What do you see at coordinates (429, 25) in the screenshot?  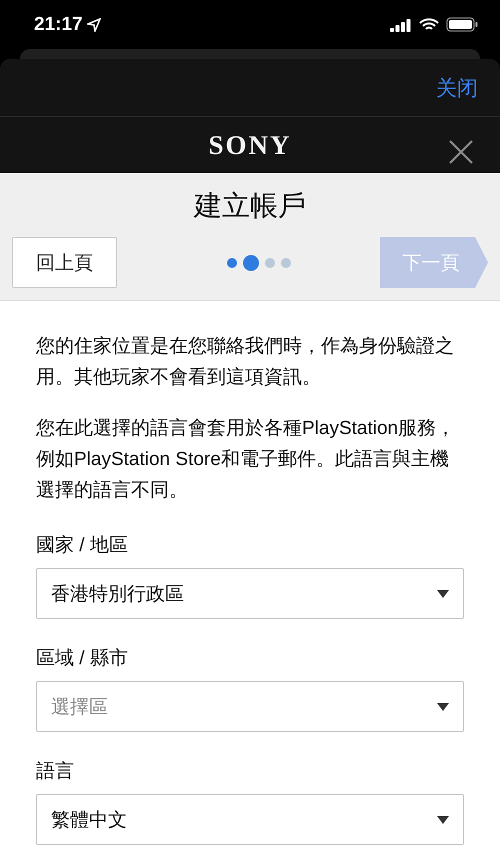 I see `wifi-icon` at bounding box center [429, 25].